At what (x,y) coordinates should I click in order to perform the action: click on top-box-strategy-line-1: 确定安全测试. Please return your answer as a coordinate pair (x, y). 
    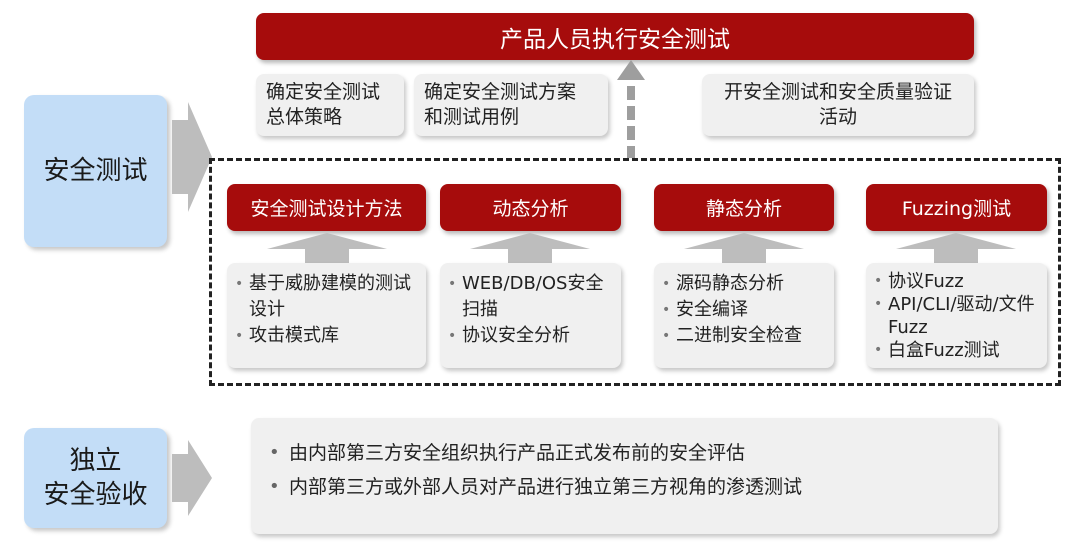
    Looking at the image, I should click on (323, 92).